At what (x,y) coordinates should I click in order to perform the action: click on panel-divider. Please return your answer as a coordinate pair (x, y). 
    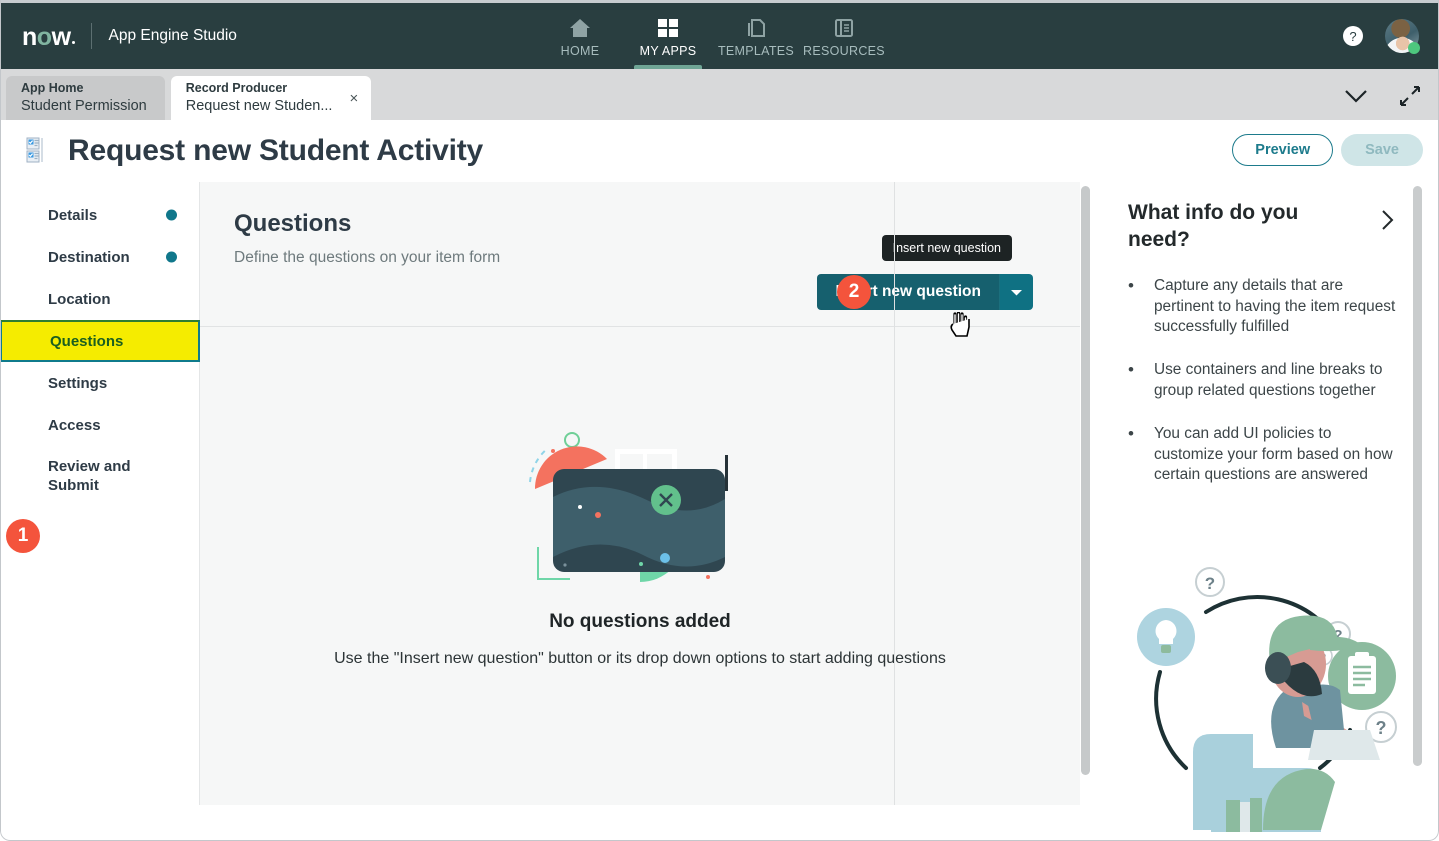
    Looking at the image, I should click on (894, 493).